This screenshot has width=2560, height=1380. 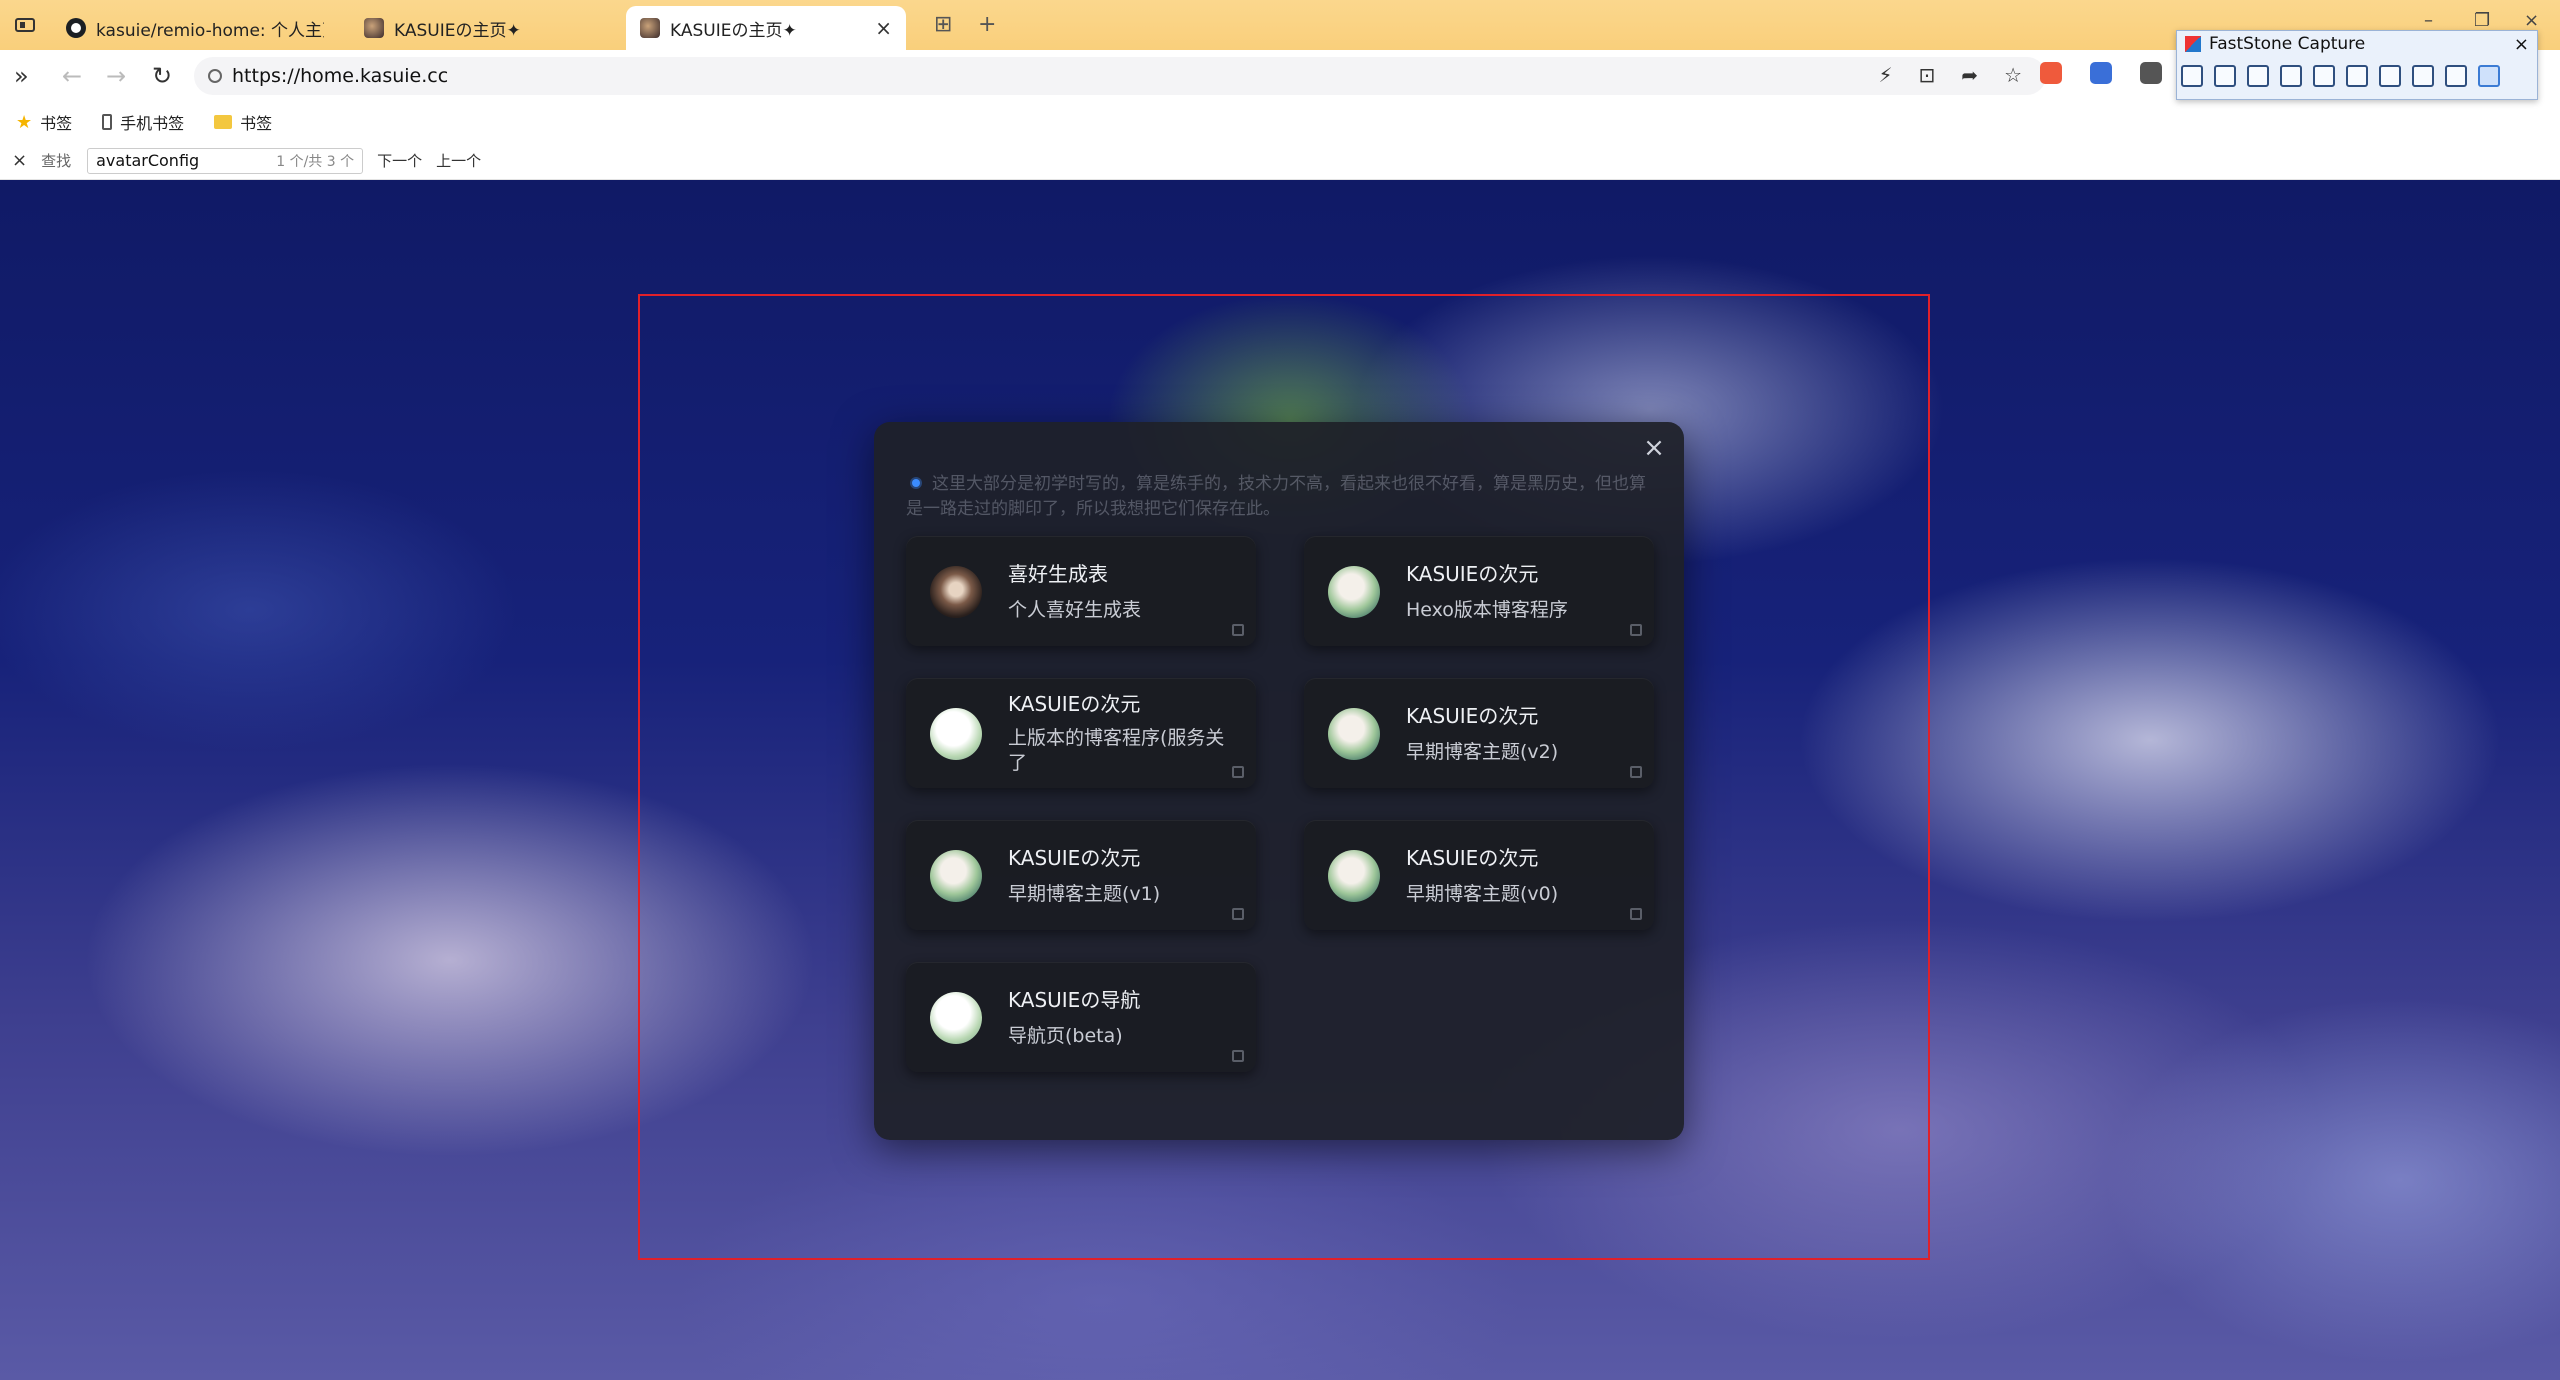 I want to click on modal-close-button: ×, so click(x=1654, y=448).